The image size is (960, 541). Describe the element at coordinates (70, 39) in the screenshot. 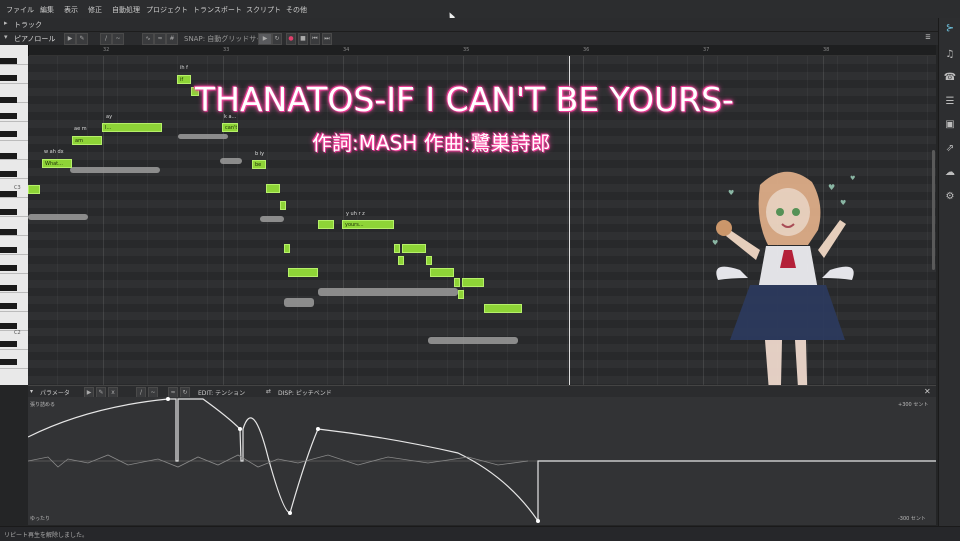

I see `select-tool-button: ▶` at that location.